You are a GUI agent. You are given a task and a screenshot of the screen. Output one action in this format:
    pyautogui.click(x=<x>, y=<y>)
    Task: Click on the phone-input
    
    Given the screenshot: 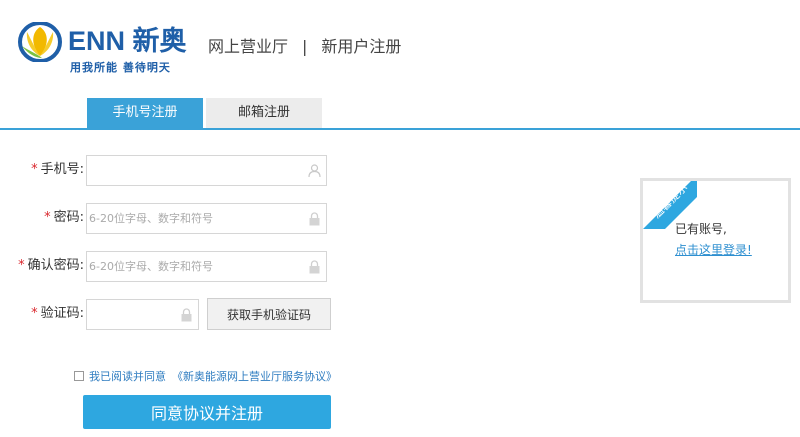 What is the action you would take?
    pyautogui.click(x=206, y=170)
    